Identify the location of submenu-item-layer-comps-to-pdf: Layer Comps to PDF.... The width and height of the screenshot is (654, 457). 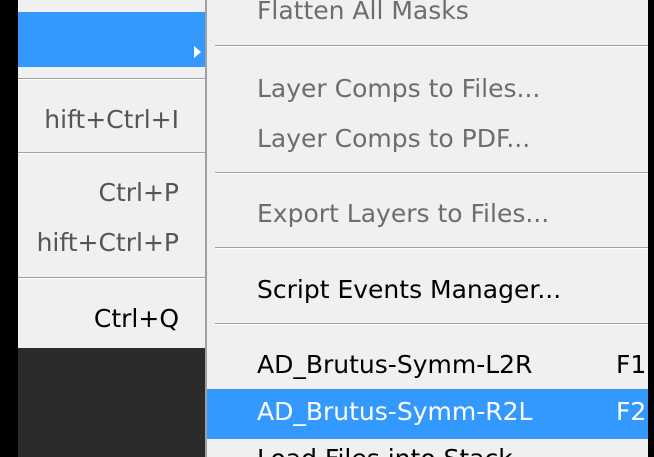
(393, 138).